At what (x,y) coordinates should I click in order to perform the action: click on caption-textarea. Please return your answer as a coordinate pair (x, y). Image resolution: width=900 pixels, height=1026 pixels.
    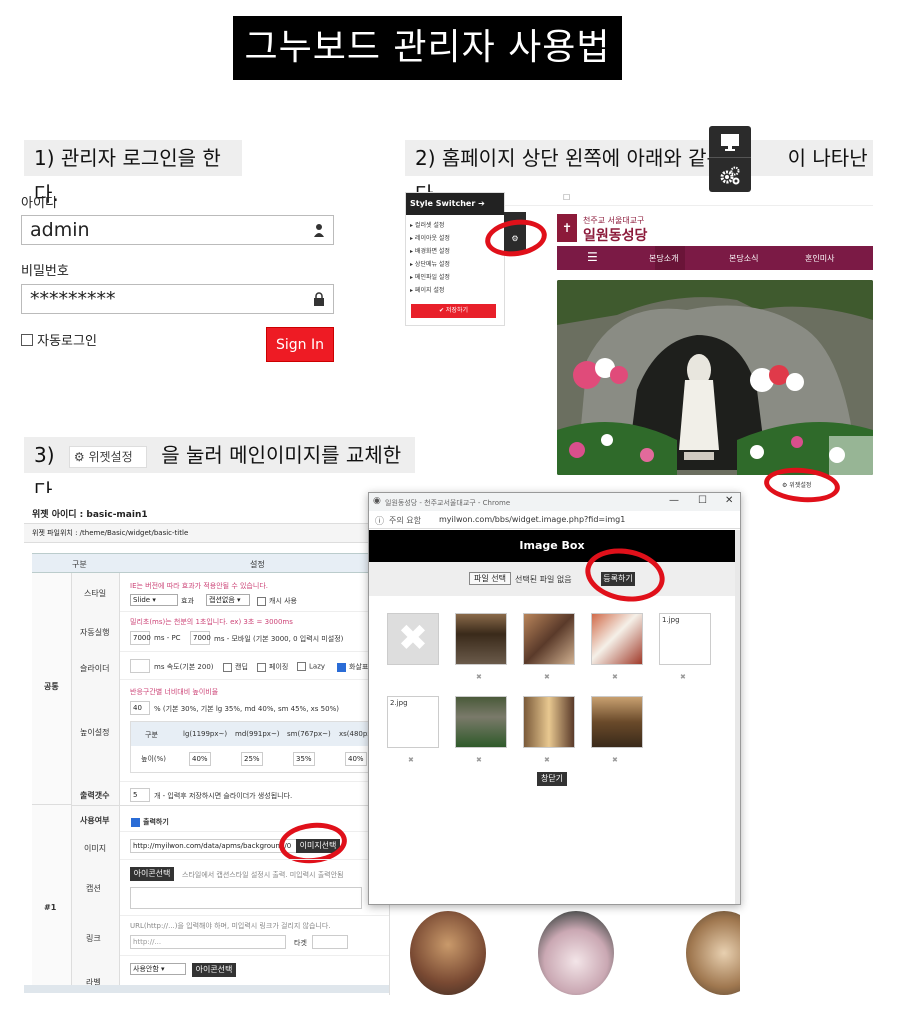
    Looking at the image, I should click on (246, 898).